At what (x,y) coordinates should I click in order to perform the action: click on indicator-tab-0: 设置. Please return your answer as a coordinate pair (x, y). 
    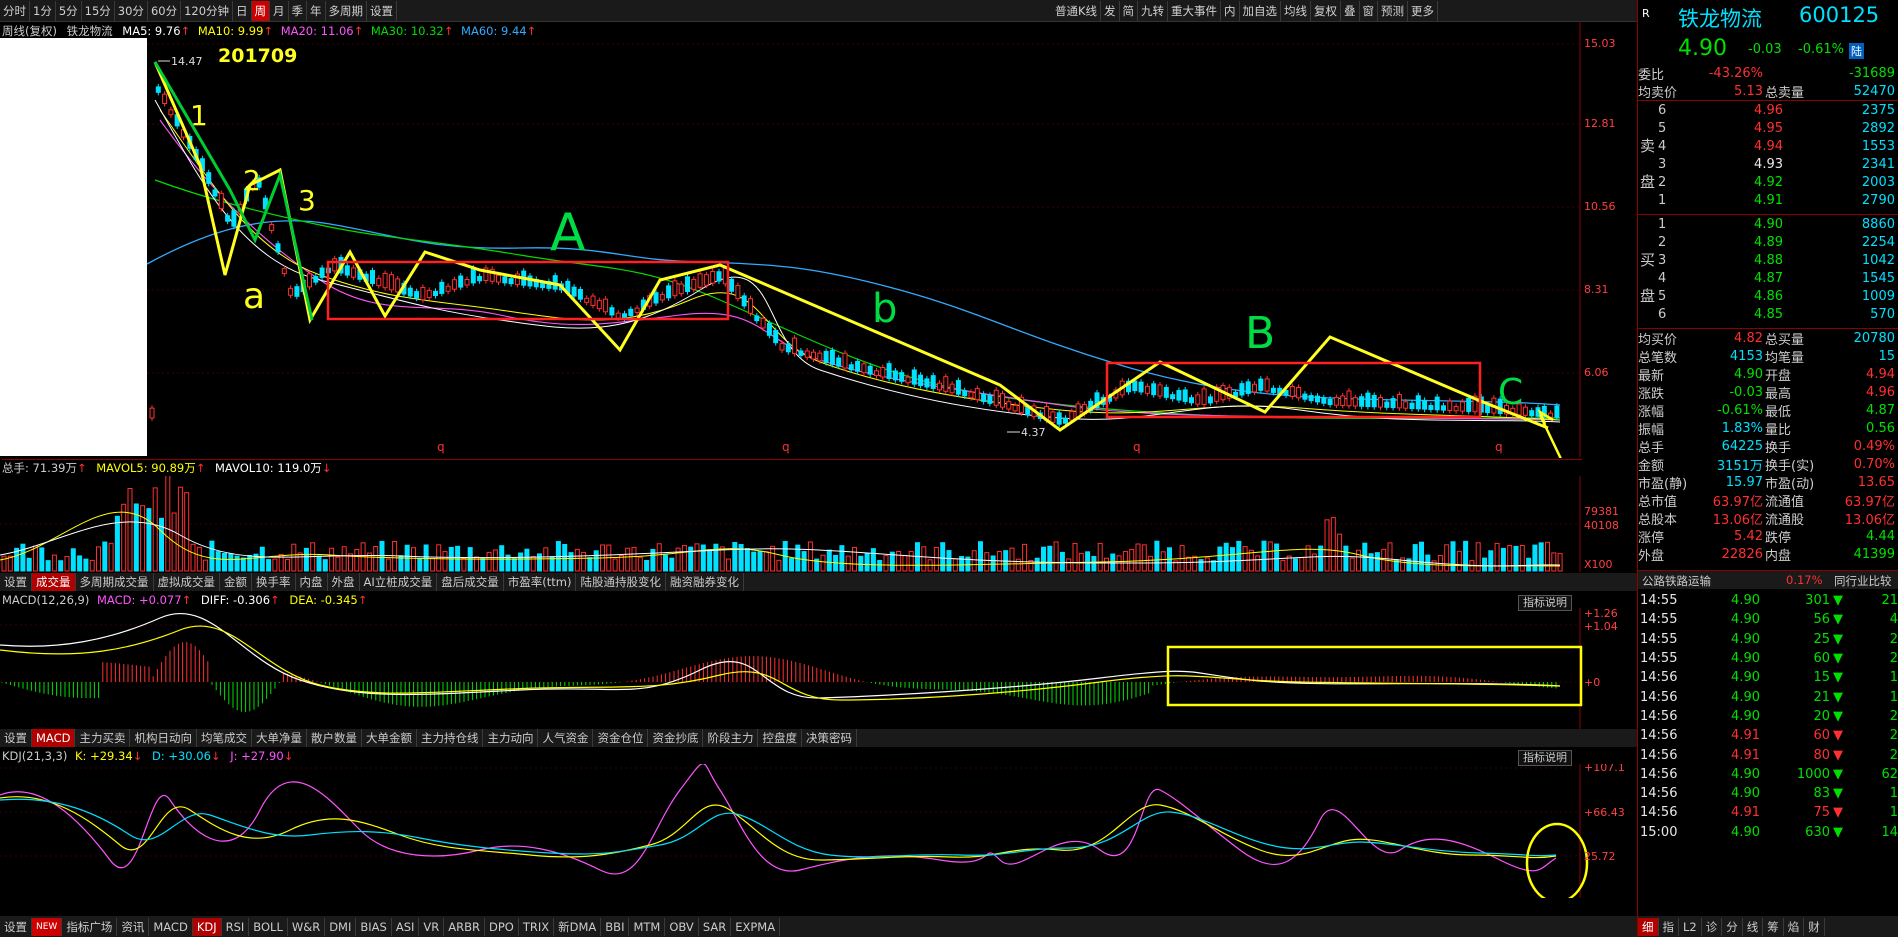
    Looking at the image, I should click on (16, 926).